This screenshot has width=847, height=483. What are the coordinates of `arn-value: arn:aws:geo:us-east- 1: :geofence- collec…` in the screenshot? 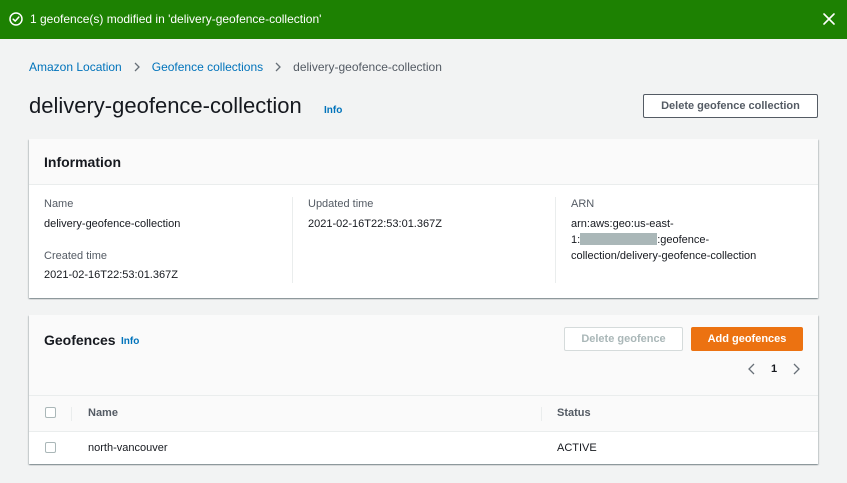 It's located at (691, 240).